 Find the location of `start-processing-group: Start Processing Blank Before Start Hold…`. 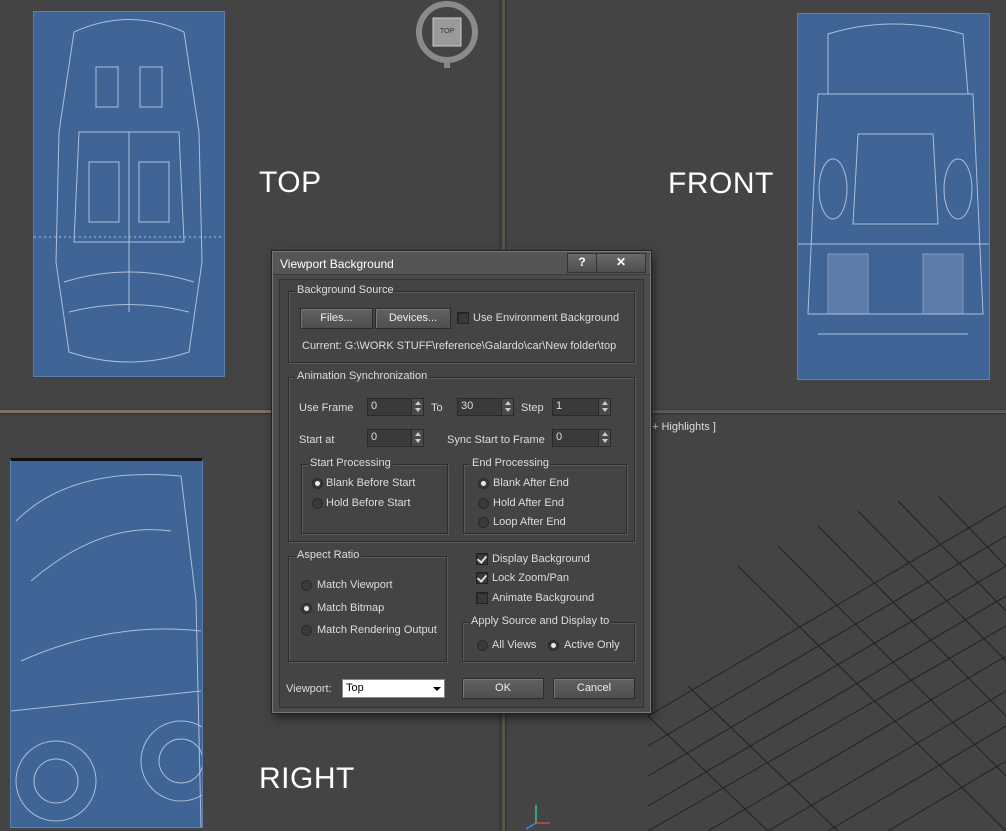

start-processing-group: Start Processing Blank Before Start Hold… is located at coordinates (374, 495).